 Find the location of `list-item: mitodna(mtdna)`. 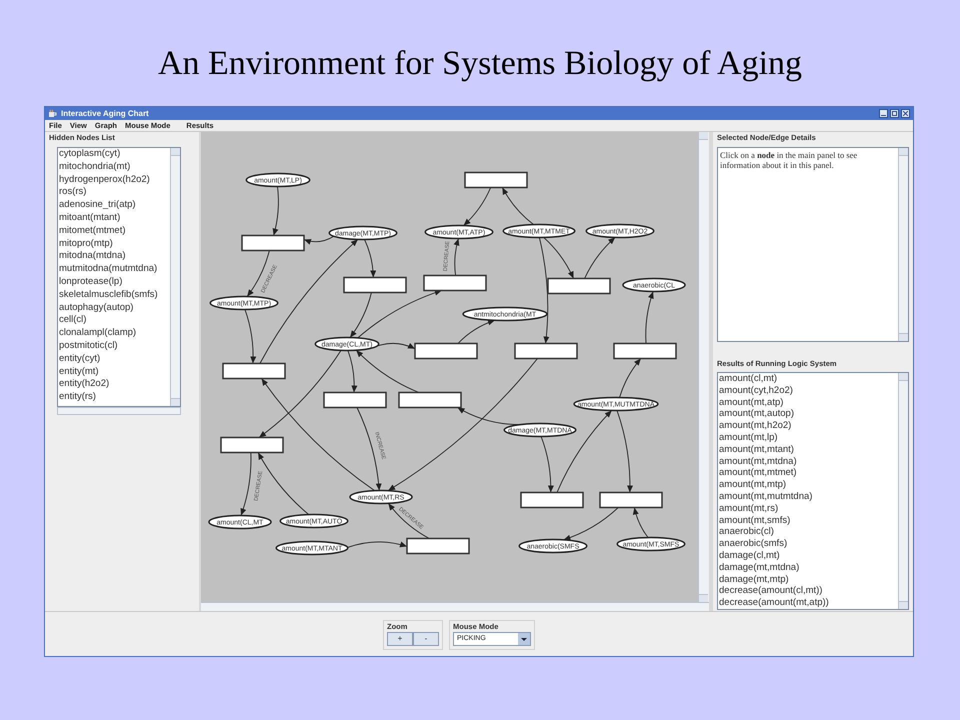

list-item: mitodna(mtdna) is located at coordinates (114, 257).